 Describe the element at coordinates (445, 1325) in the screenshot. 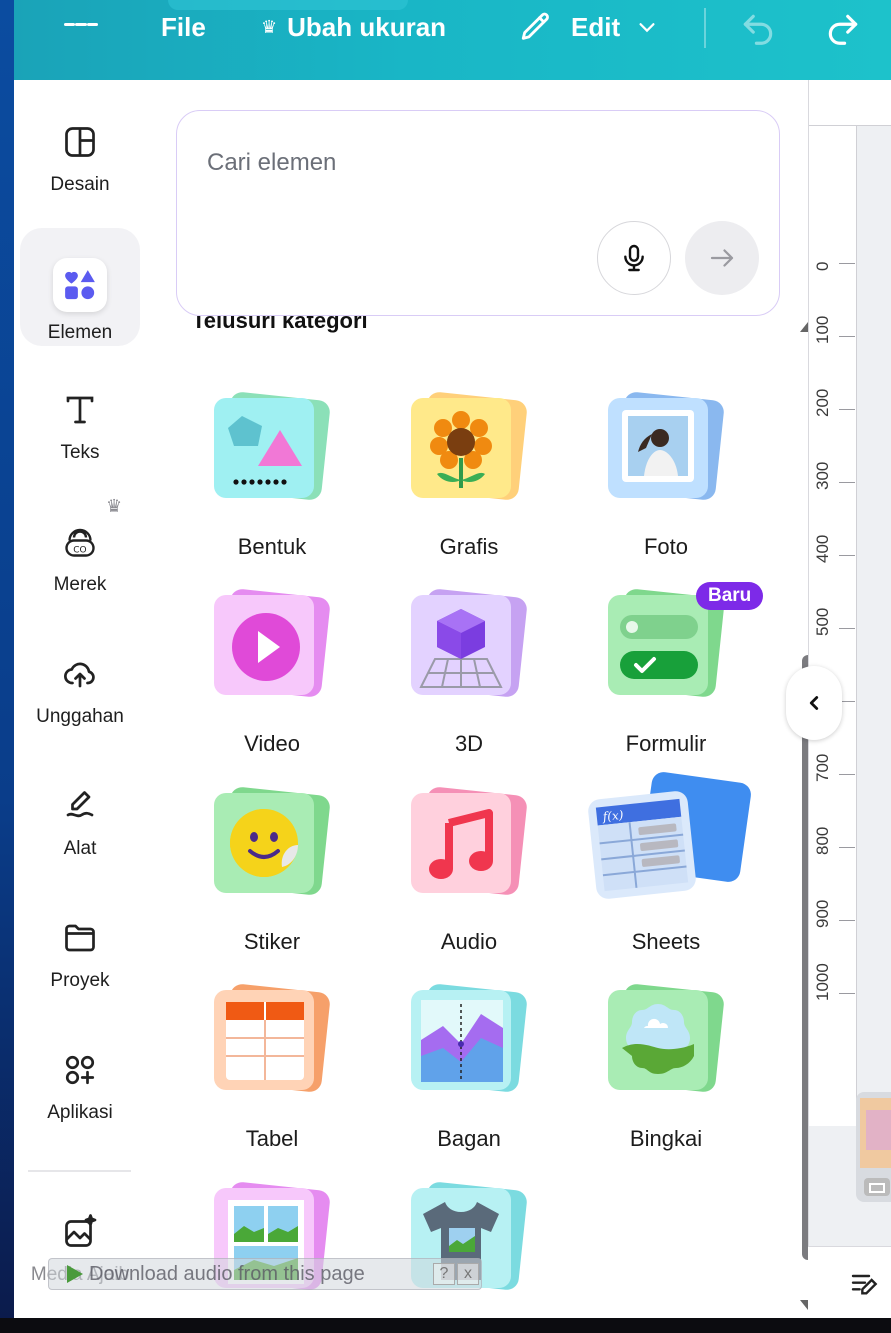

I see `window-bottom-edge` at that location.